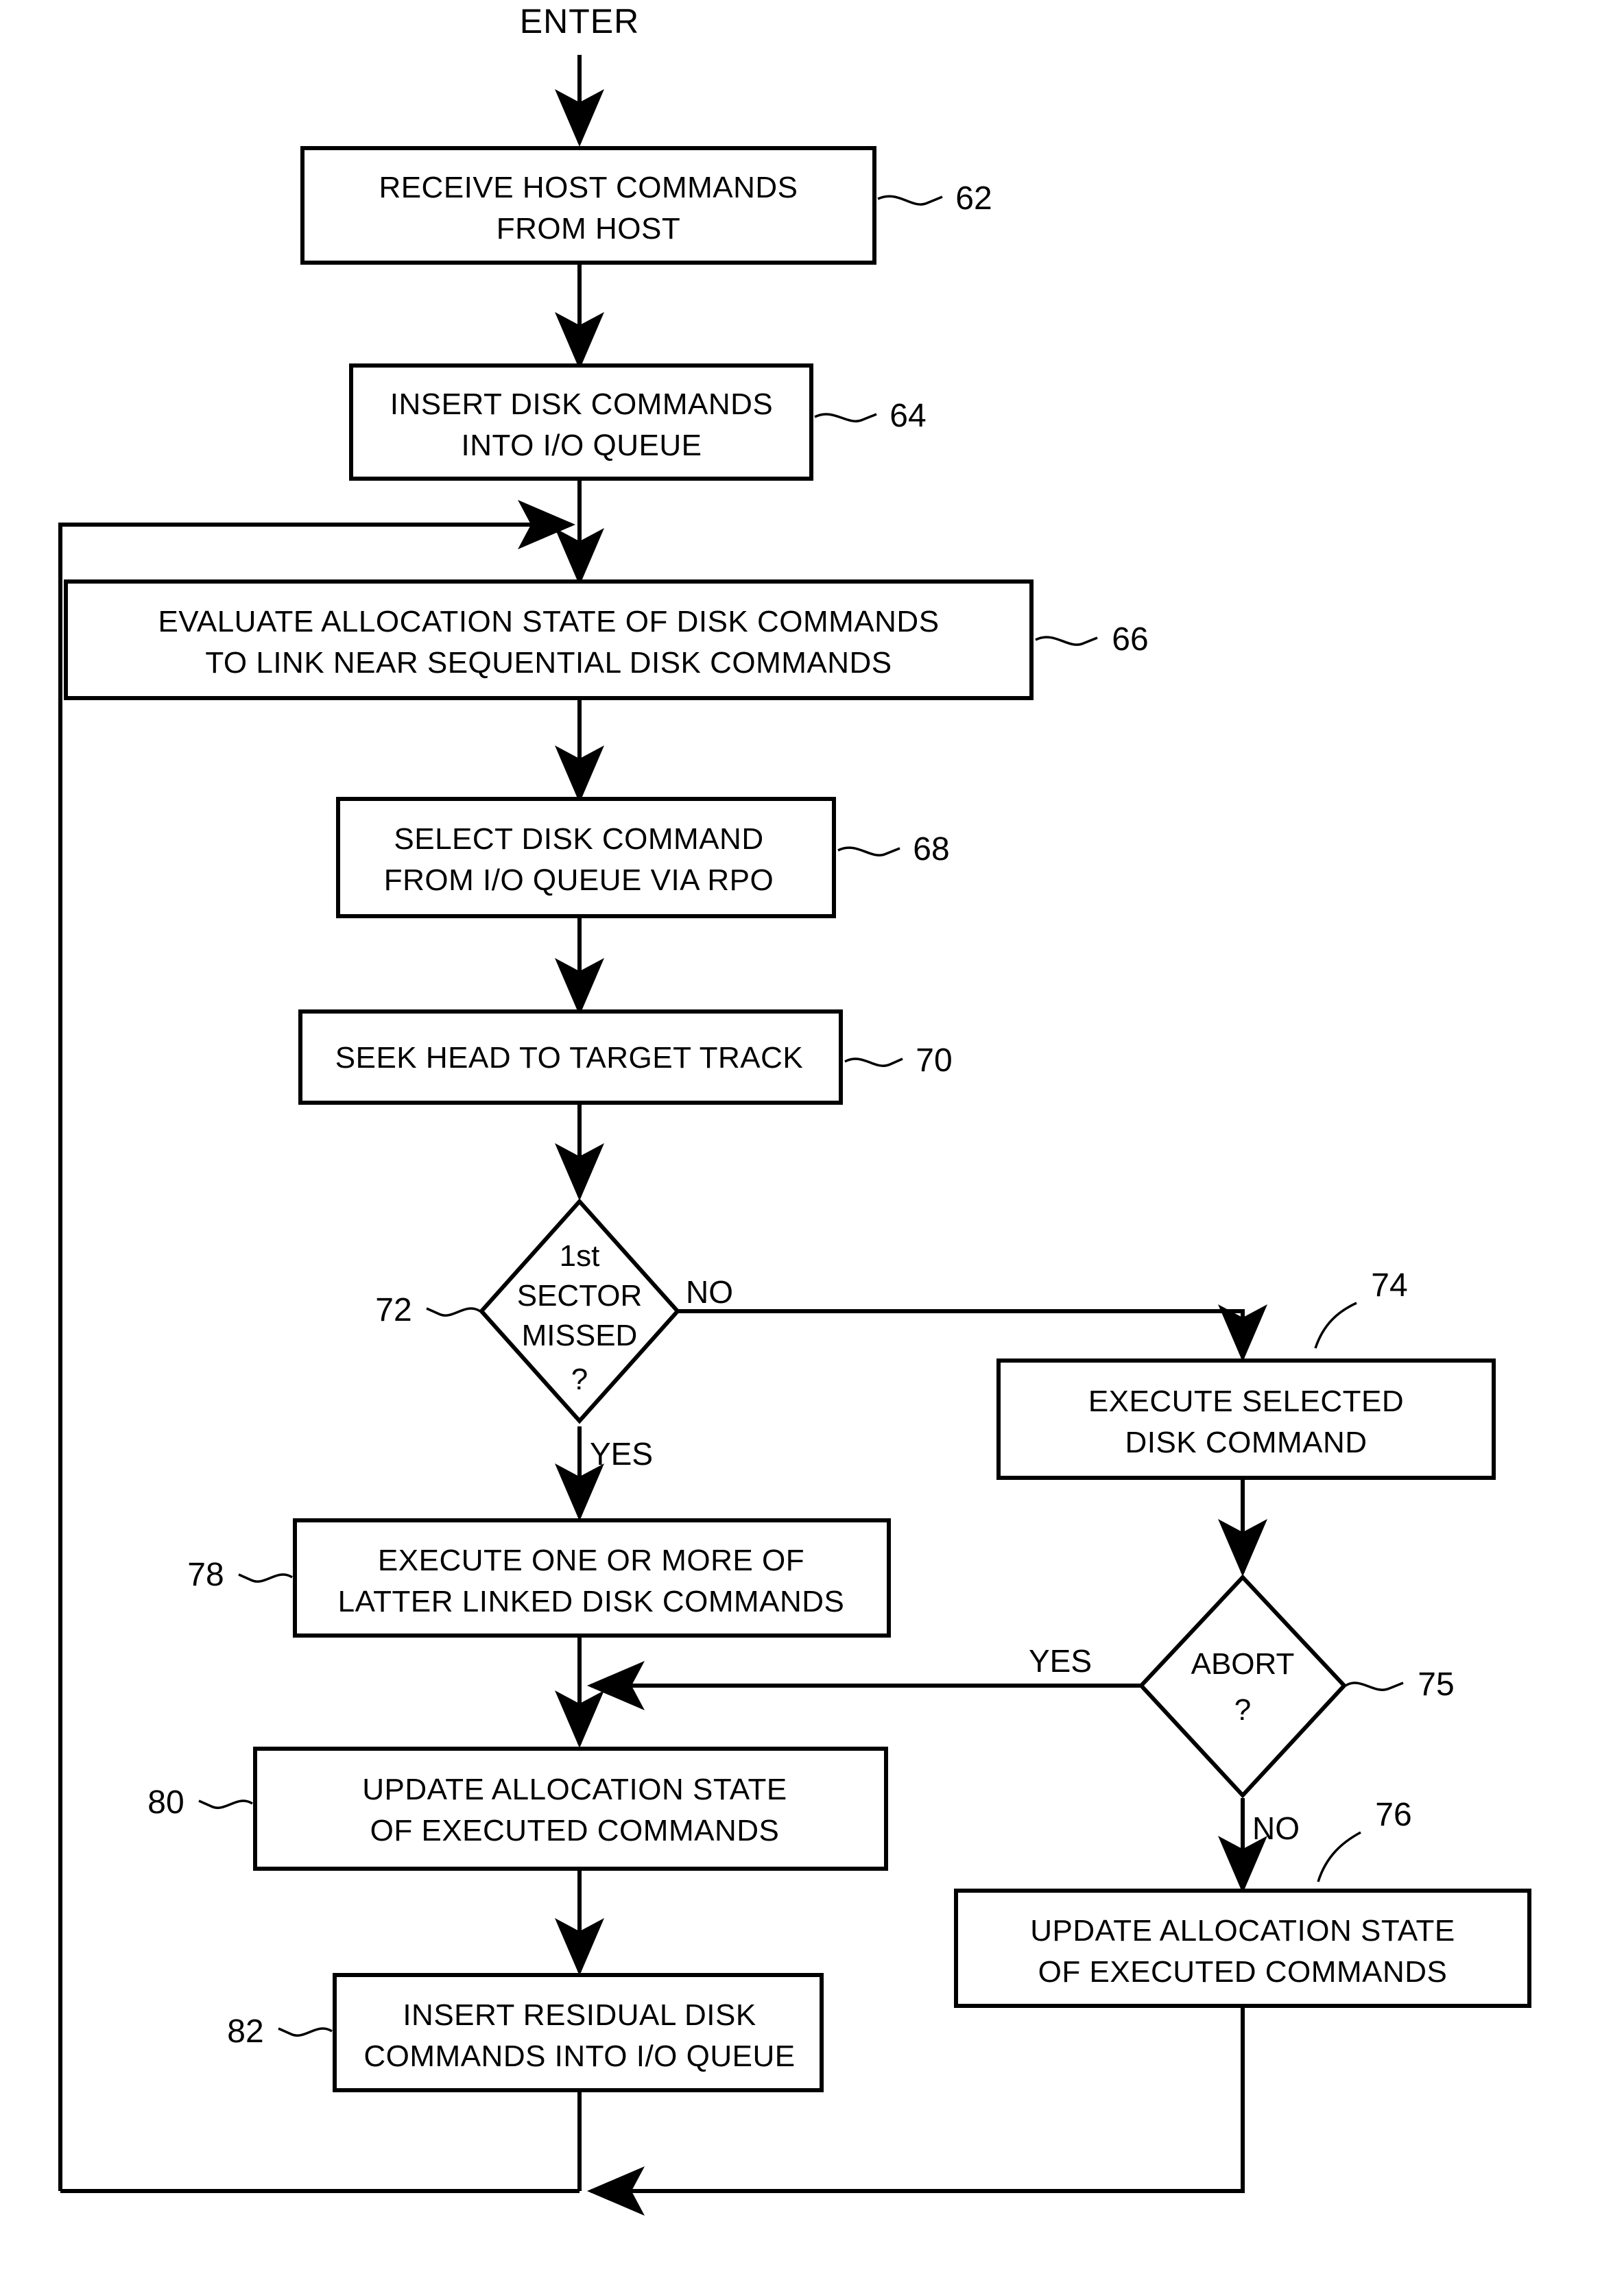 This screenshot has width=1624, height=2274. Describe the element at coordinates (1246, 1442) in the screenshot. I see `node-74-line-2: DISK COMMAND` at that location.